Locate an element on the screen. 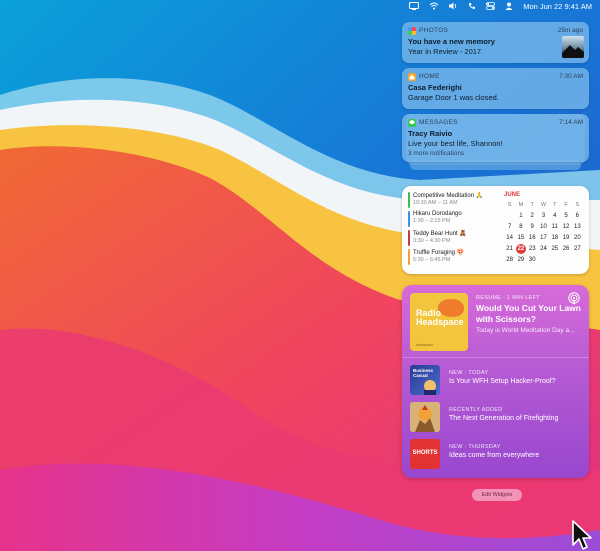 The width and height of the screenshot is (600, 551). control-center-icon is located at coordinates (491, 6).